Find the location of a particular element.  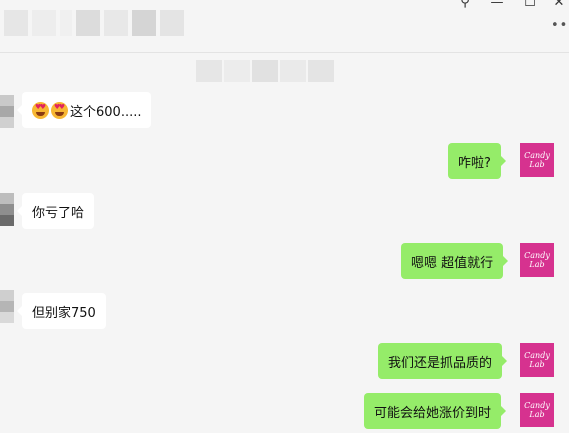

message-text: 嗯嗯 超值就行 is located at coordinates (452, 263).